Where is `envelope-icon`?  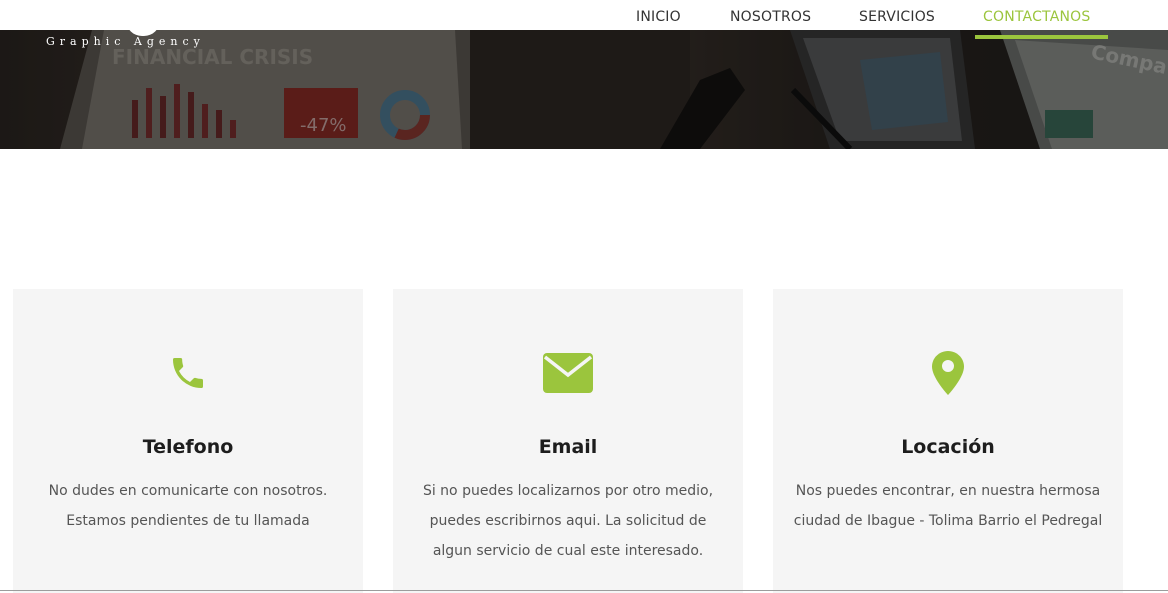
envelope-icon is located at coordinates (568, 373).